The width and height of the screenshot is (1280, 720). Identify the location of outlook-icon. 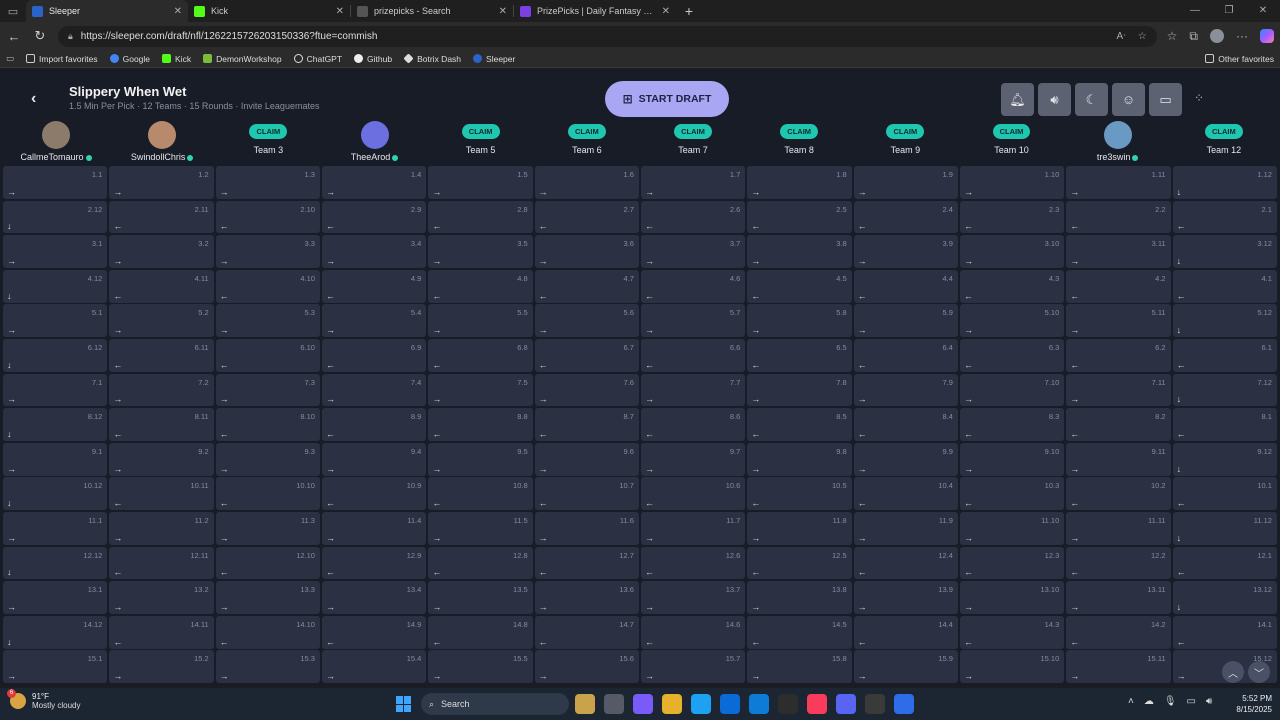
(759, 704).